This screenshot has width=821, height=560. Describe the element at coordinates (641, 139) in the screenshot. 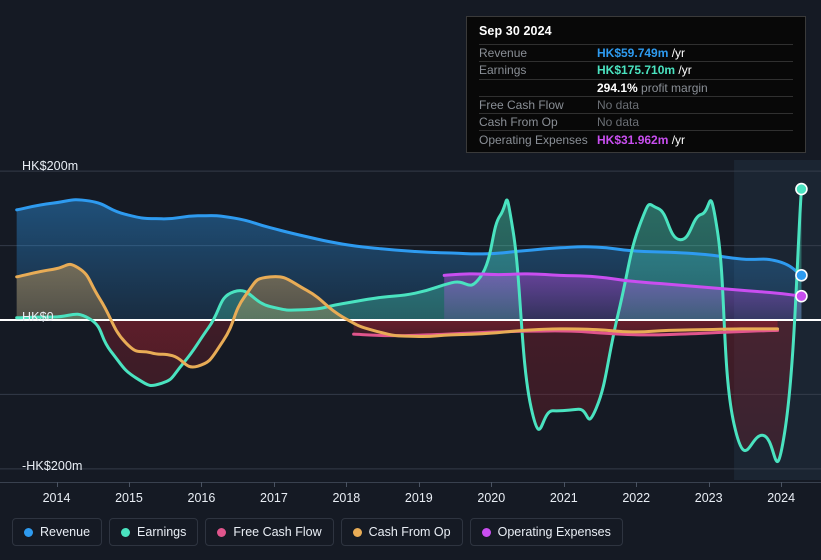

I see `tooltip-row-value: HK$31.962m /yr` at that location.